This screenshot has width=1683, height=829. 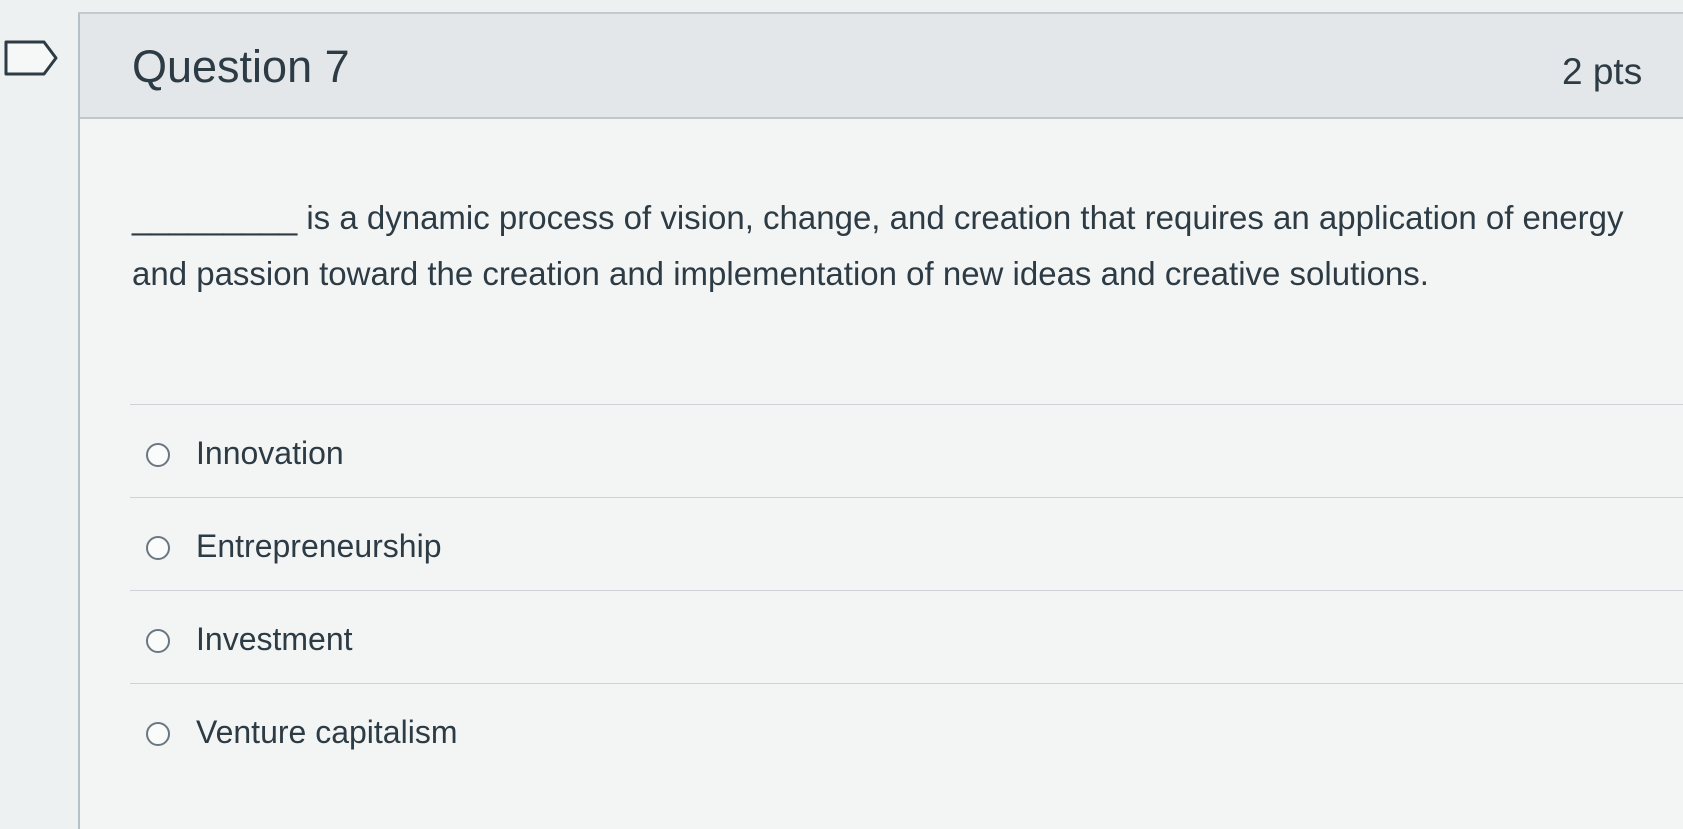 What do you see at coordinates (318, 546) in the screenshot?
I see `answer-label: Entrepreneurship` at bounding box center [318, 546].